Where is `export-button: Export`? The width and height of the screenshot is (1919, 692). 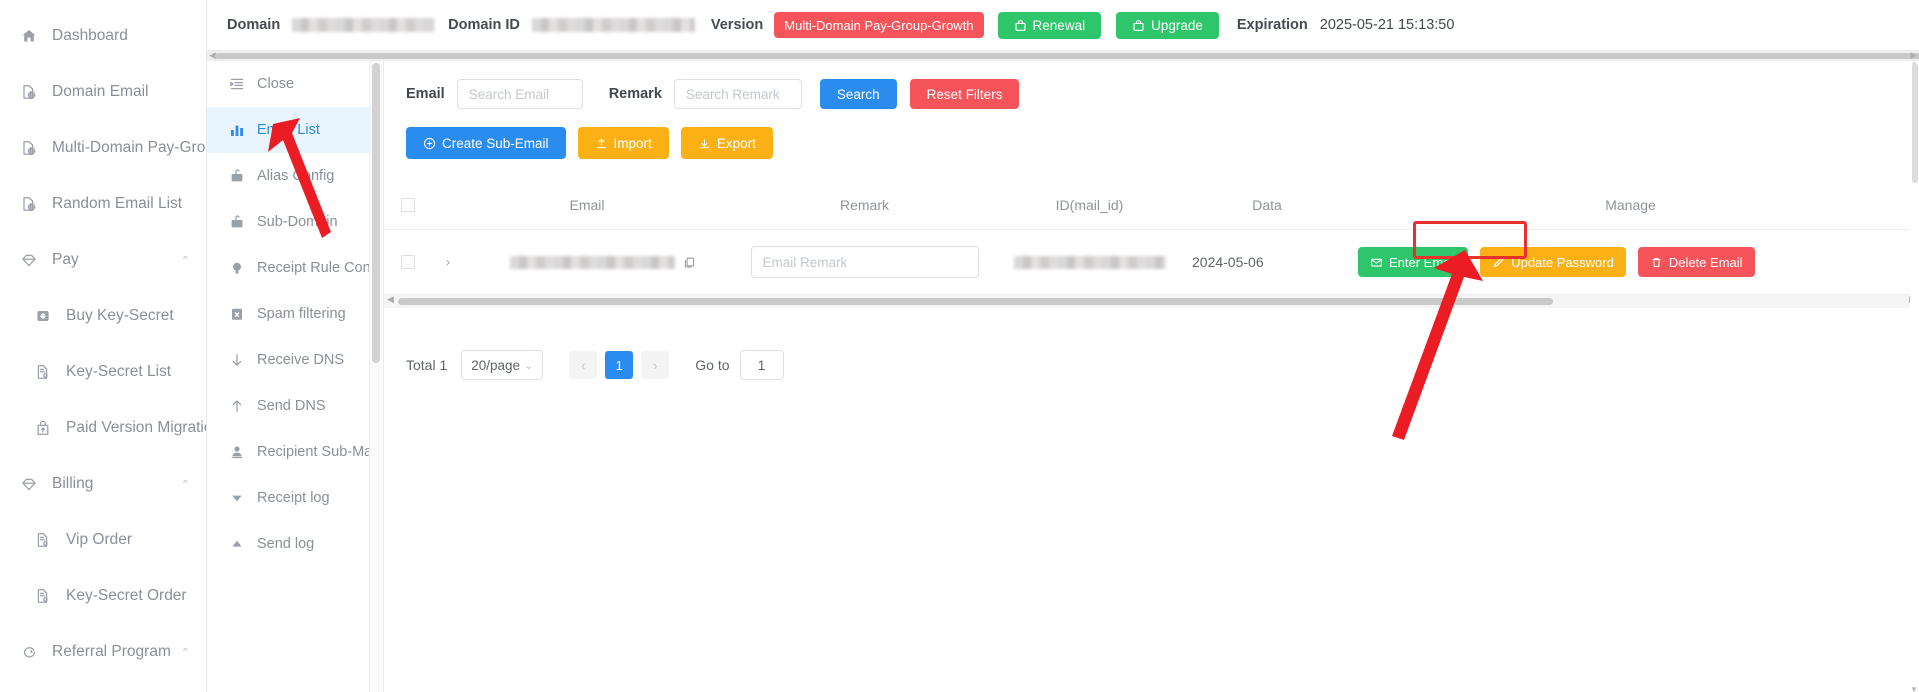 export-button: Export is located at coordinates (726, 143).